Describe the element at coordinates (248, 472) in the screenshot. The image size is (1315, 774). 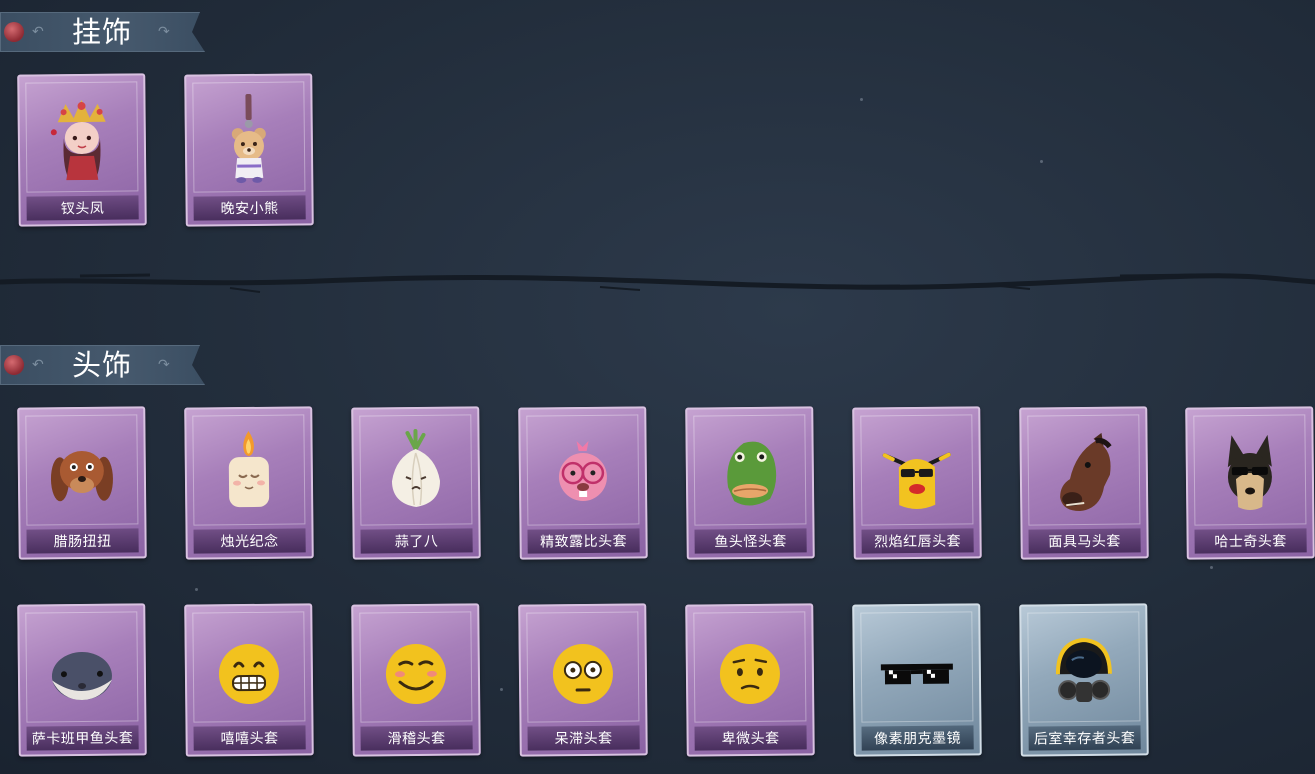
I see `candle-head-icon` at that location.